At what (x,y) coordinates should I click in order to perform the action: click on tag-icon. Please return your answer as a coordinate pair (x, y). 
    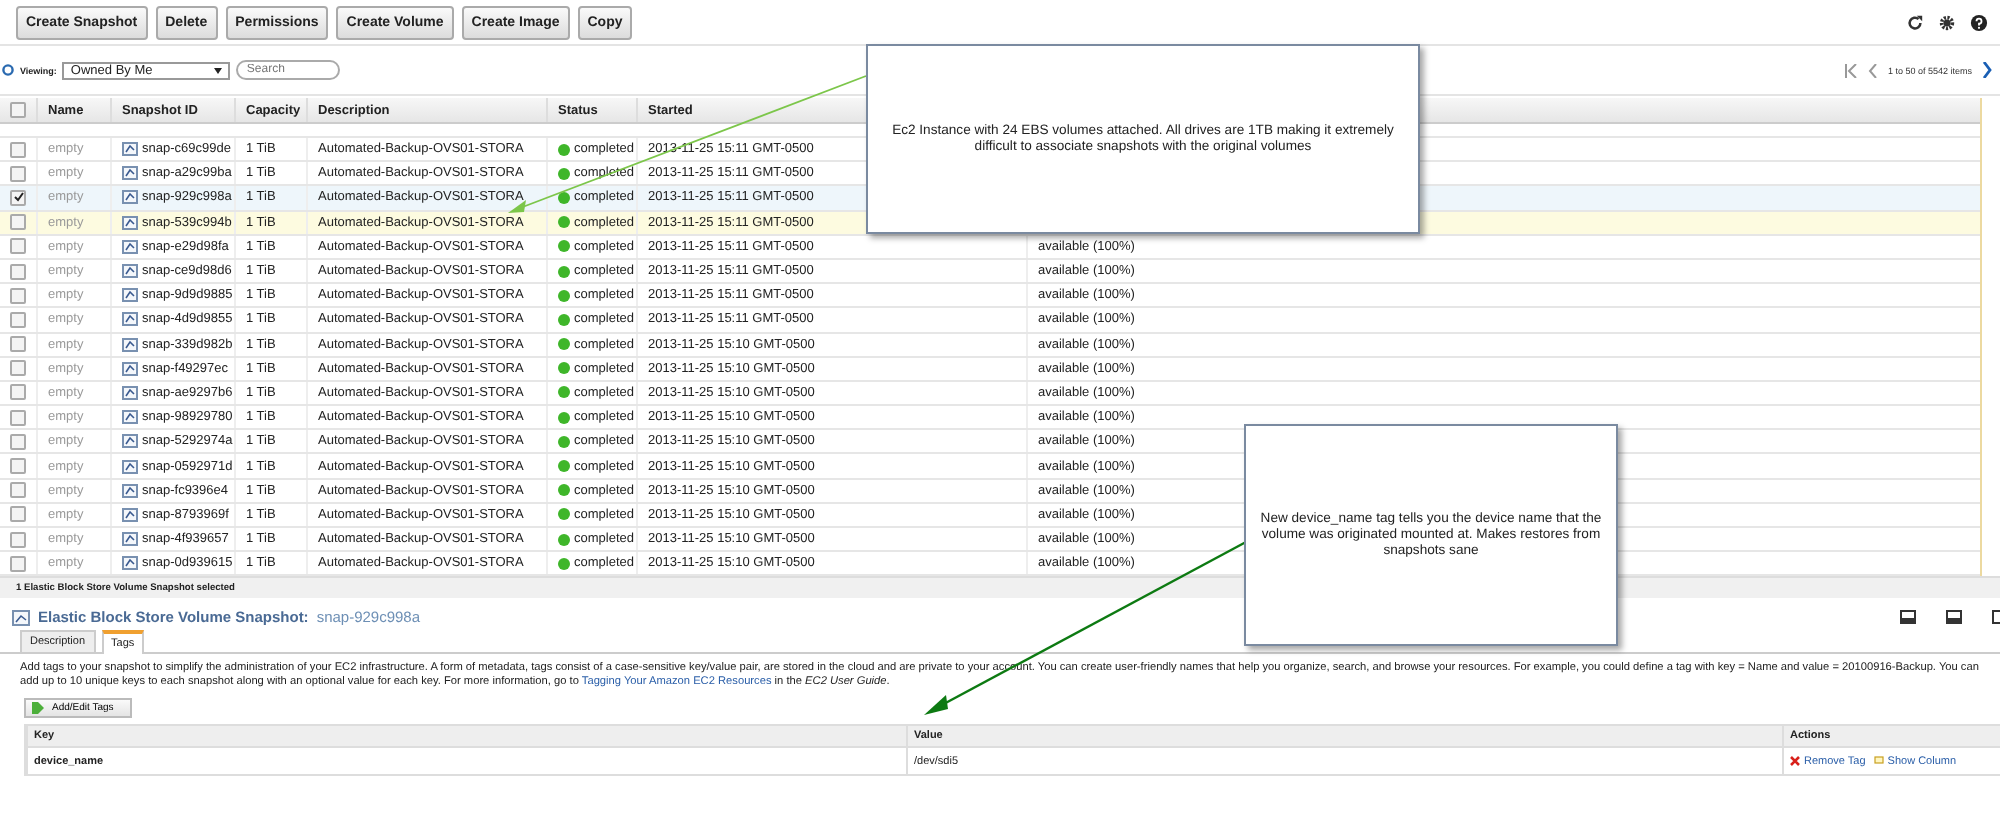
    Looking at the image, I should click on (38, 708).